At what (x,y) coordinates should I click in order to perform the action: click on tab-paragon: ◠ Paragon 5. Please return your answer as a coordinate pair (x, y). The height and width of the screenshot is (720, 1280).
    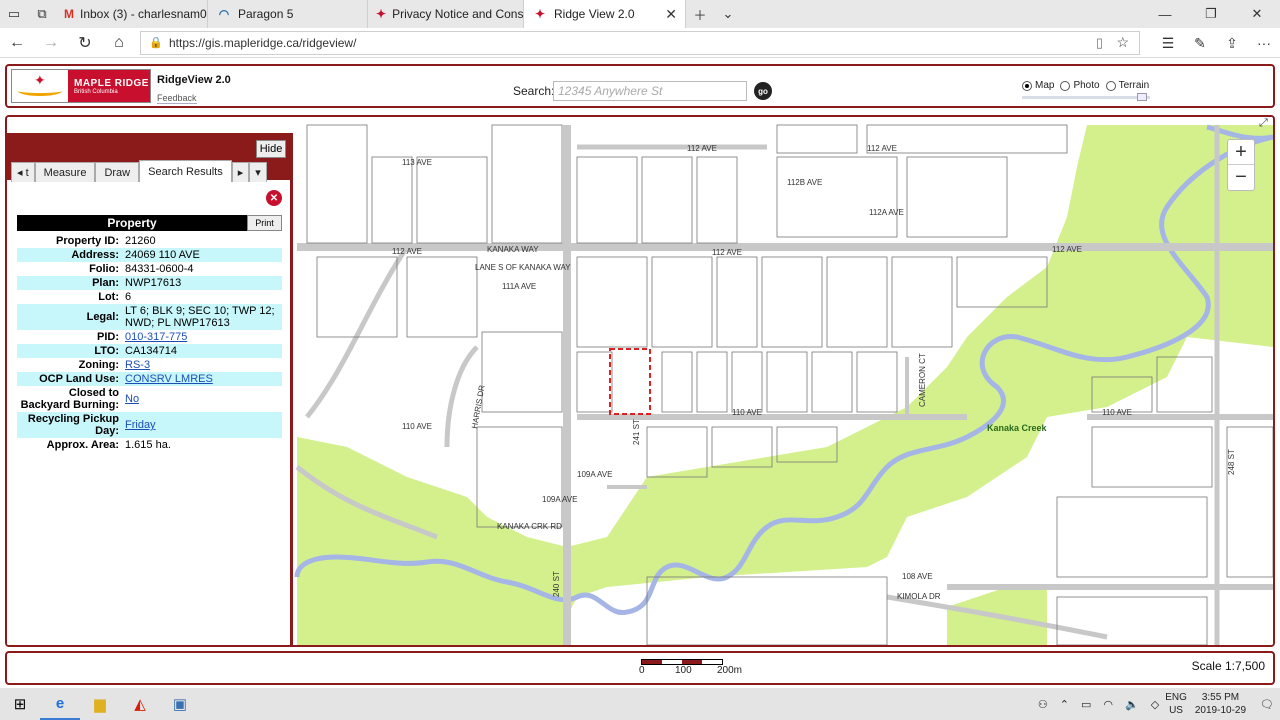
    Looking at the image, I should click on (288, 14).